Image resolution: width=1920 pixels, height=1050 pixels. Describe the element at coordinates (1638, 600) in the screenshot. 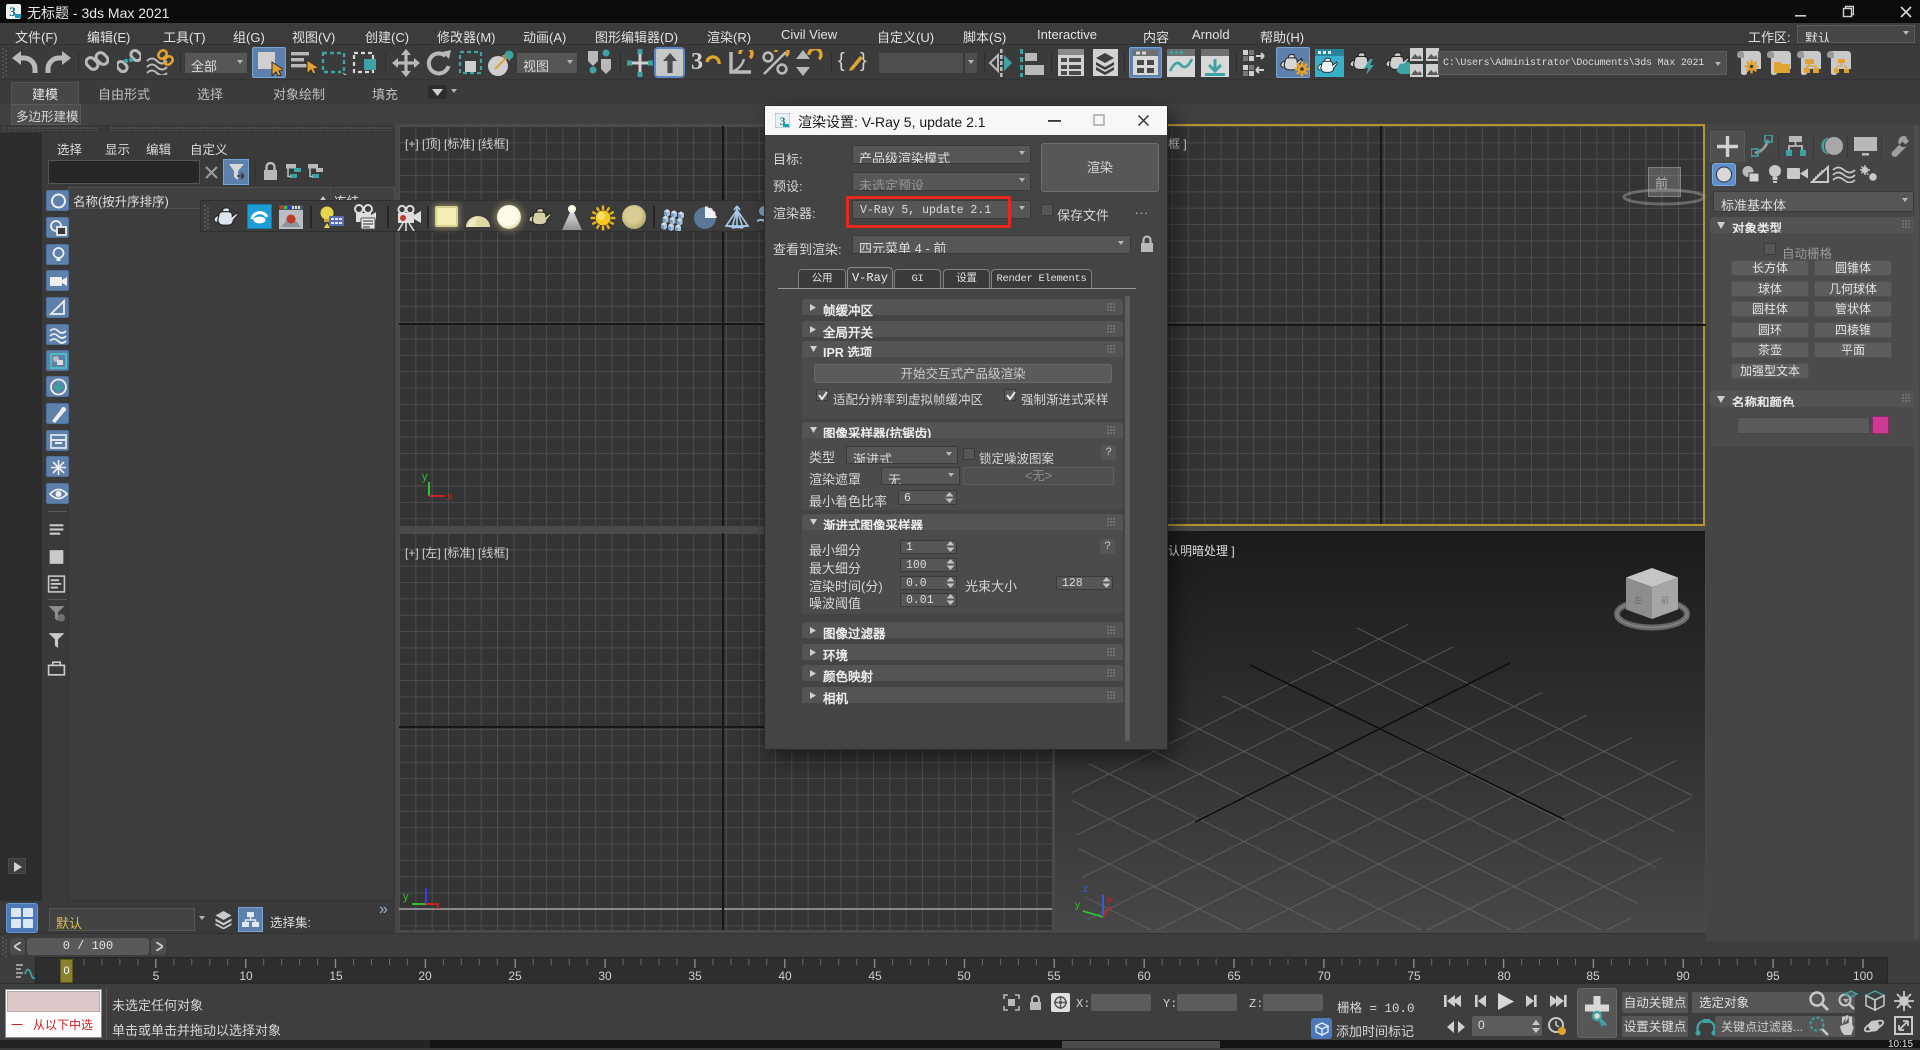

I see `svg-text: 左` at that location.